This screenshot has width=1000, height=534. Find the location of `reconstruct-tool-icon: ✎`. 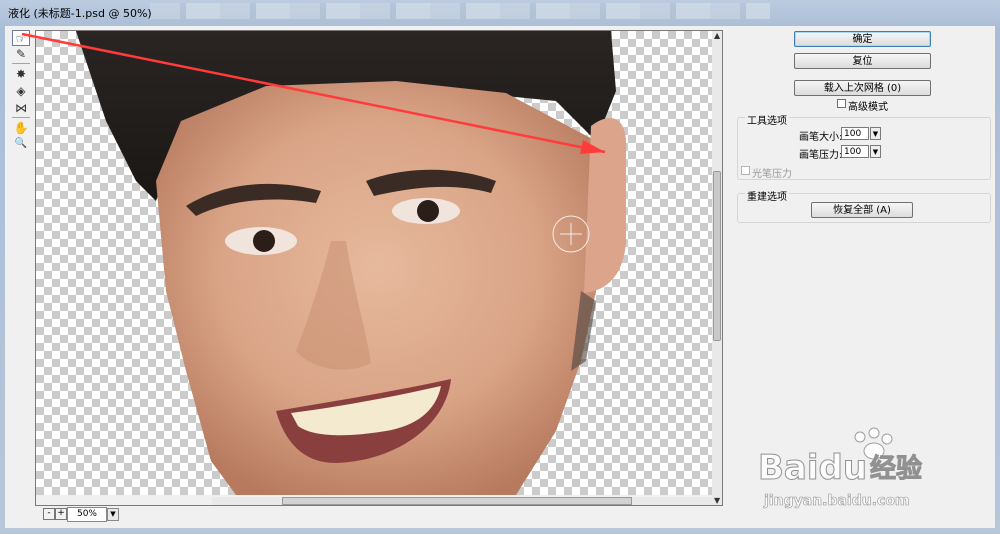

reconstruct-tool-icon: ✎ is located at coordinates (21, 54).